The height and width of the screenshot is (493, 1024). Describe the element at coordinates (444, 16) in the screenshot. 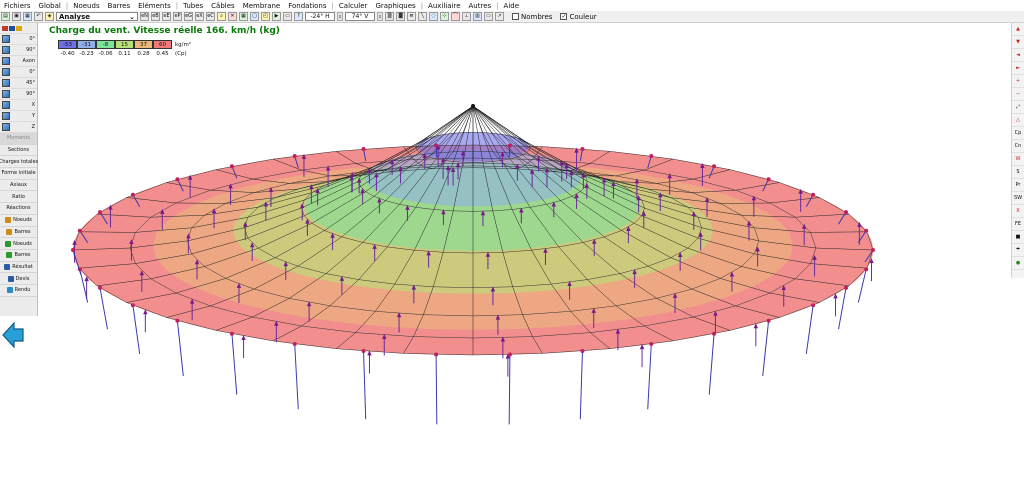

I see `measure-icon: ⊹` at that location.